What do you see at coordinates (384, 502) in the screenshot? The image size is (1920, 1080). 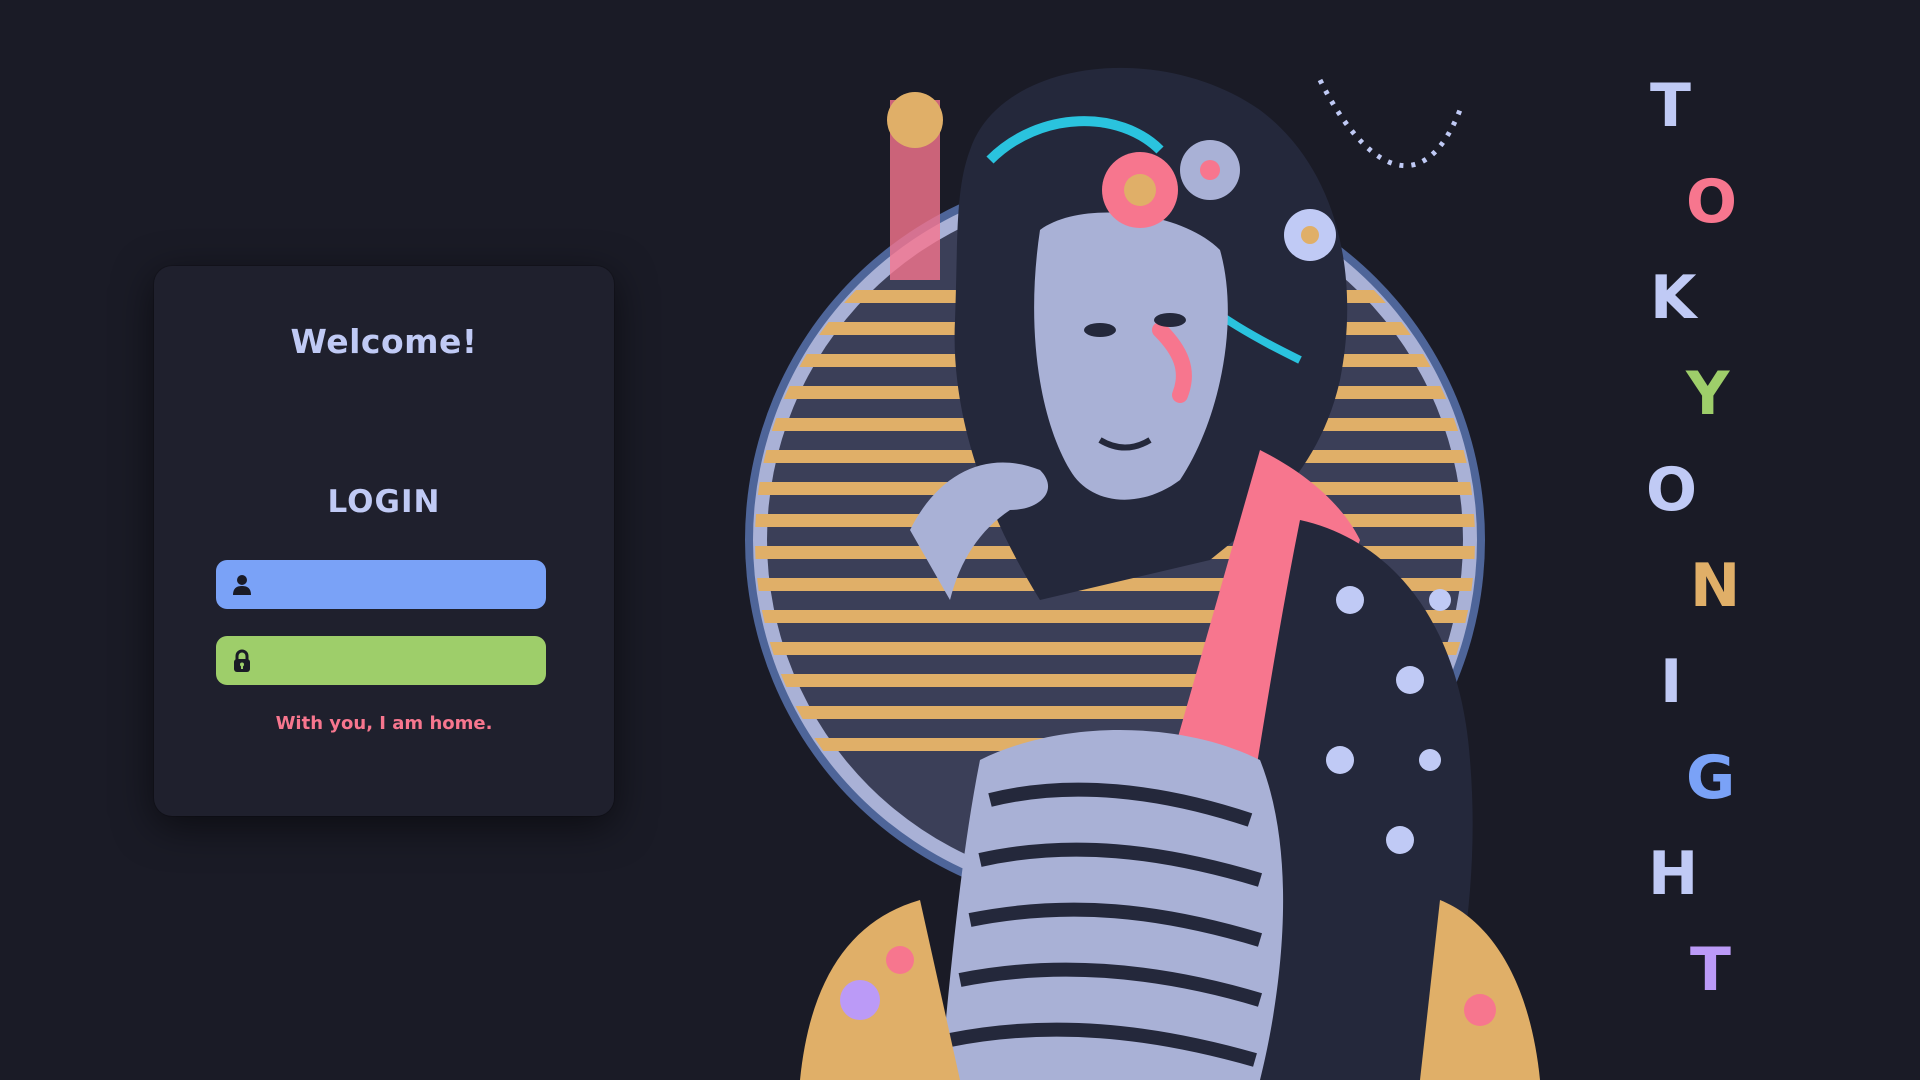 I see `login-heading: LOGIN` at bounding box center [384, 502].